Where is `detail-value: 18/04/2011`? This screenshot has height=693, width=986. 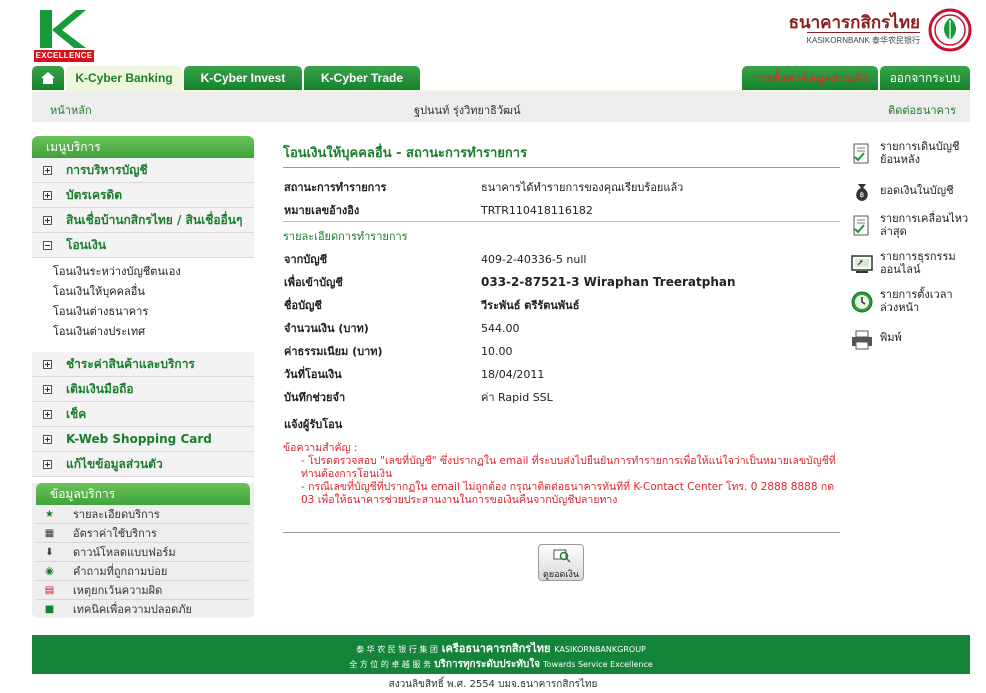 detail-value: 18/04/2011 is located at coordinates (513, 374).